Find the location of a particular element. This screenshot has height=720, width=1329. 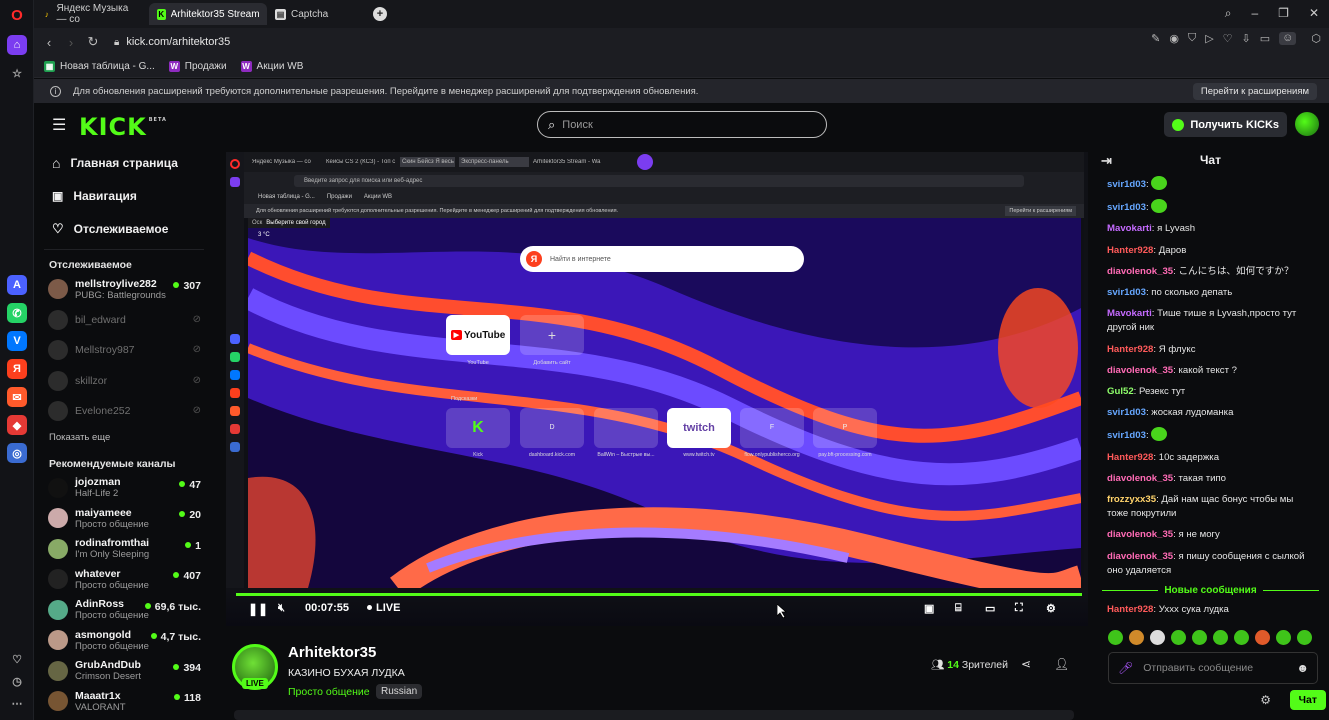

followed-channel: Mellstroy987 ⊘ is located at coordinates (124, 350).